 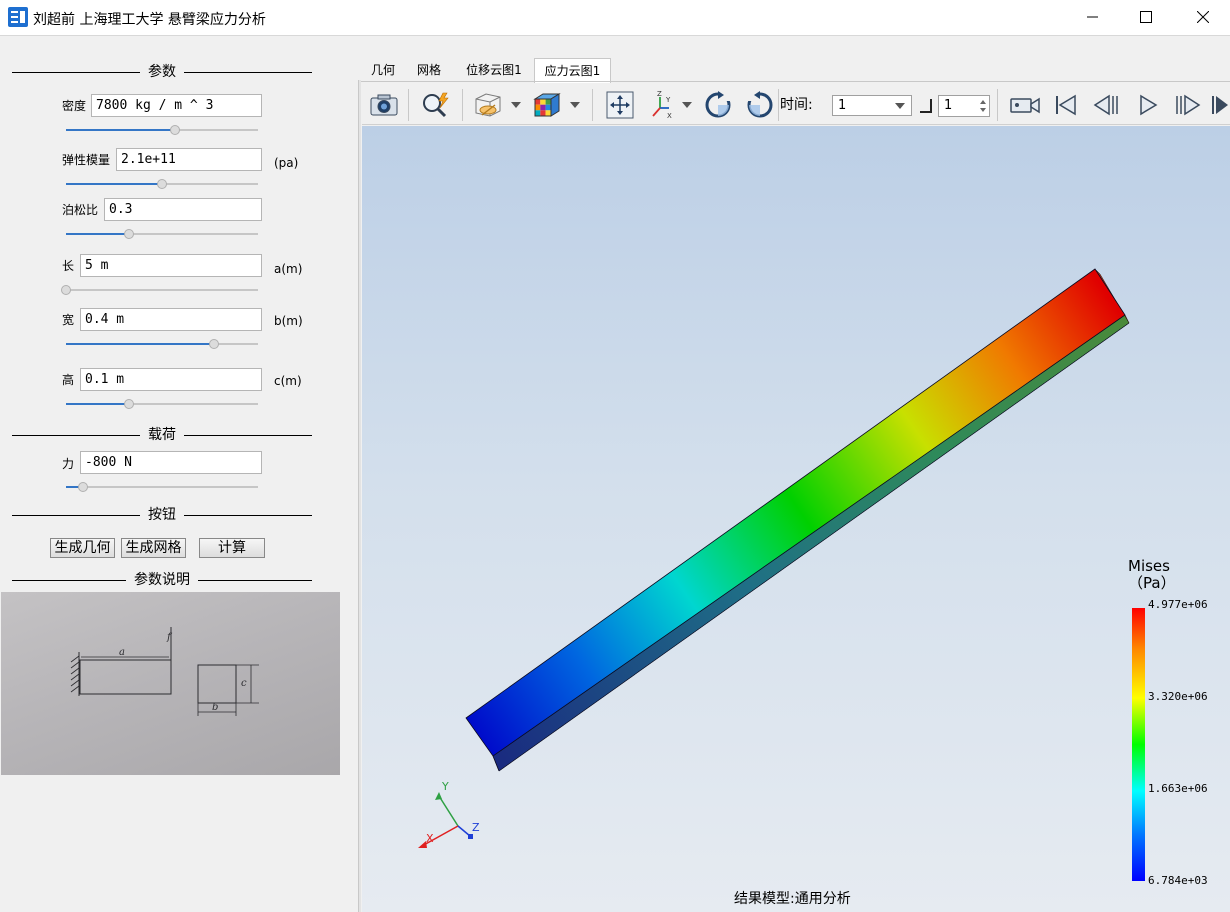 I want to click on first-frame-icon, so click(x=1066, y=105).